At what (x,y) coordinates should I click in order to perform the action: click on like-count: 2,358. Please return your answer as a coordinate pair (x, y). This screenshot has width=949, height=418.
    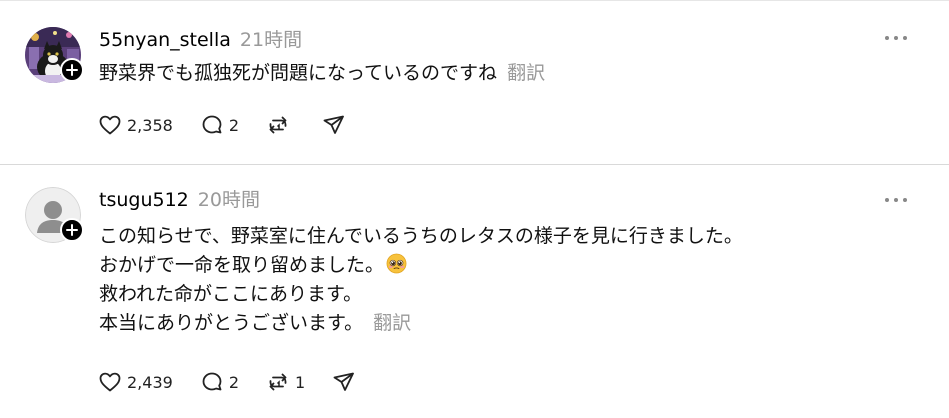
    Looking at the image, I should click on (150, 125).